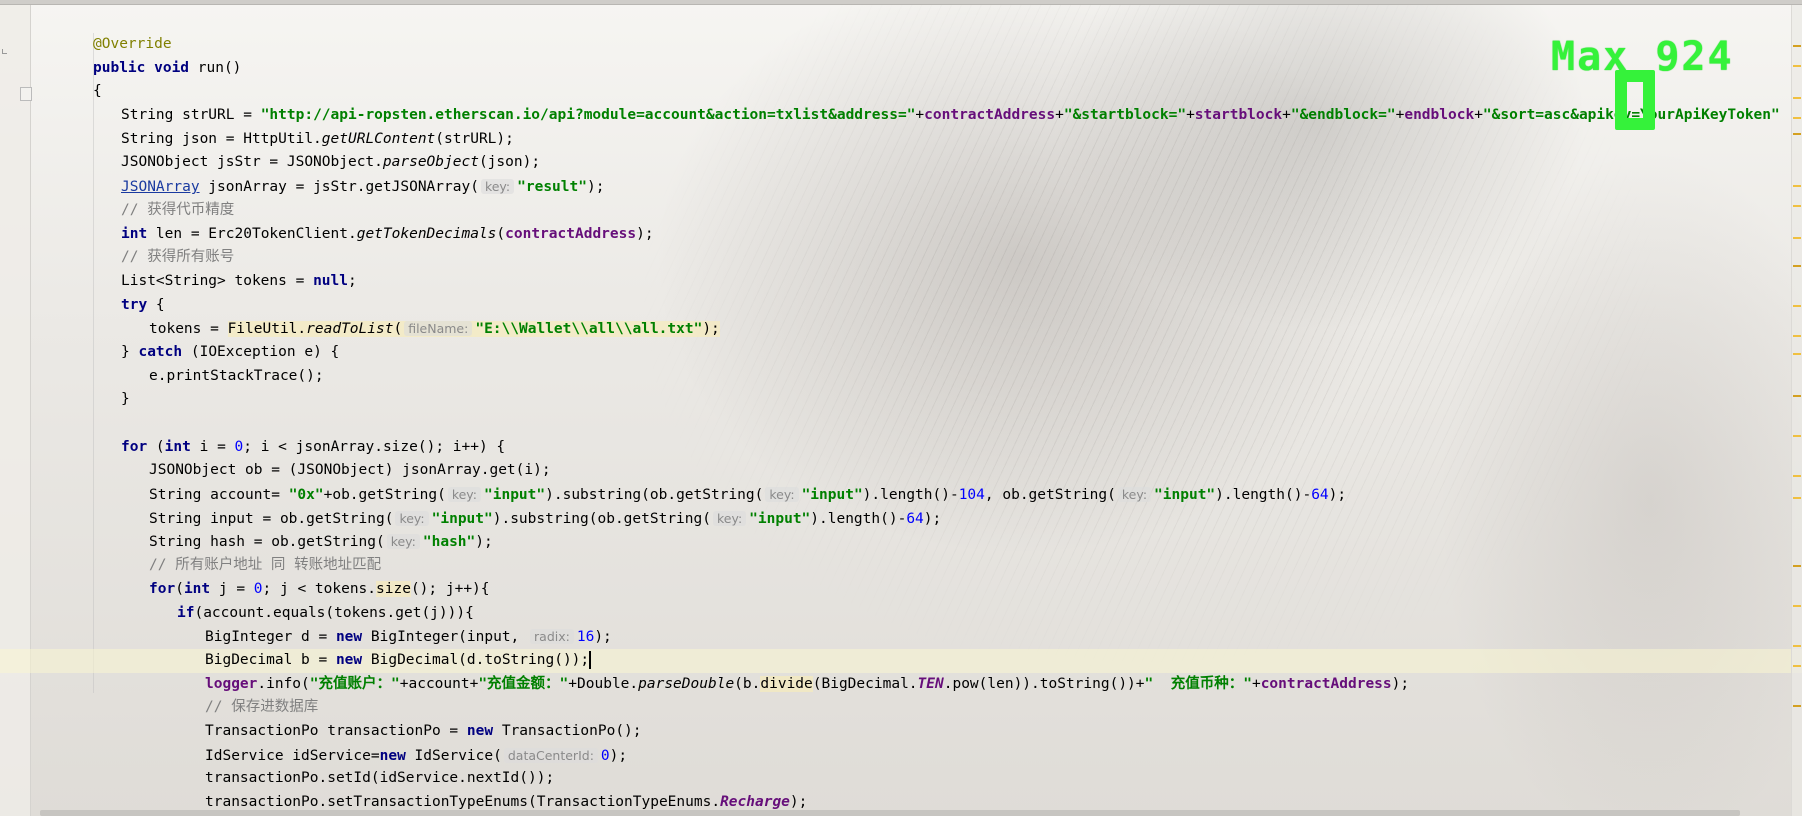 The image size is (1802, 816). Describe the element at coordinates (890, 813) in the screenshot. I see `horizontal-scrollbar` at that location.